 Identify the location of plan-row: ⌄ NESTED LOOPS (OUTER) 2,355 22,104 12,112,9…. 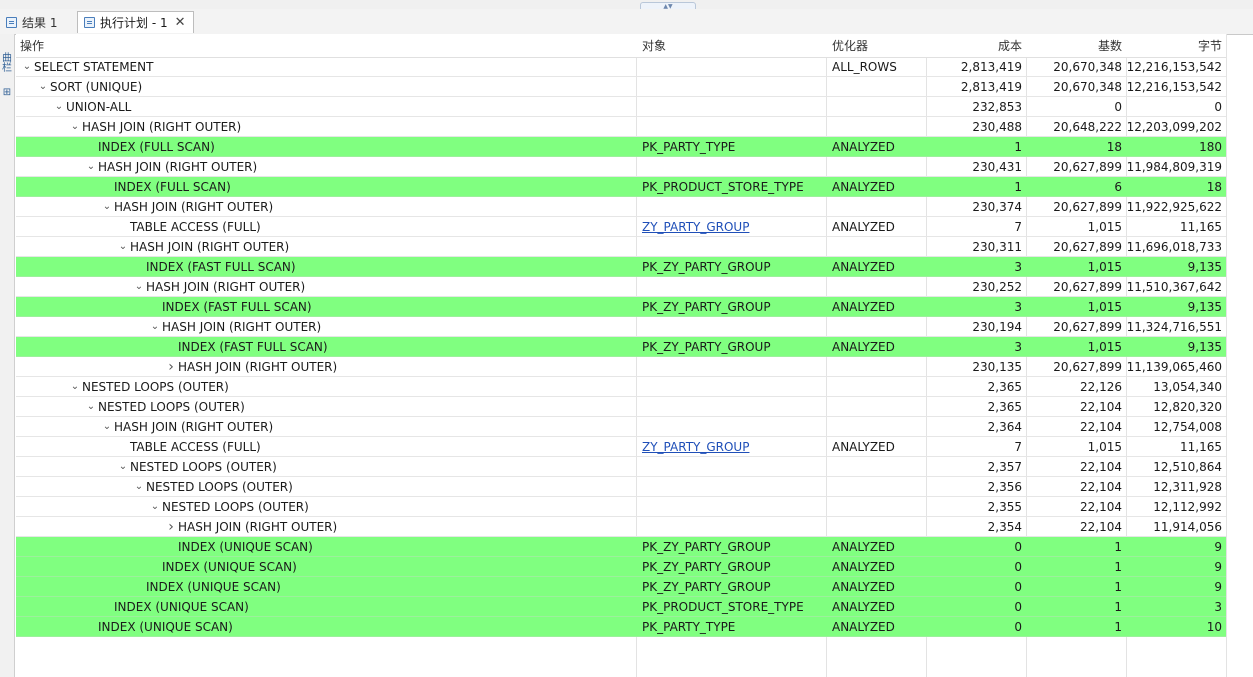
(621, 507).